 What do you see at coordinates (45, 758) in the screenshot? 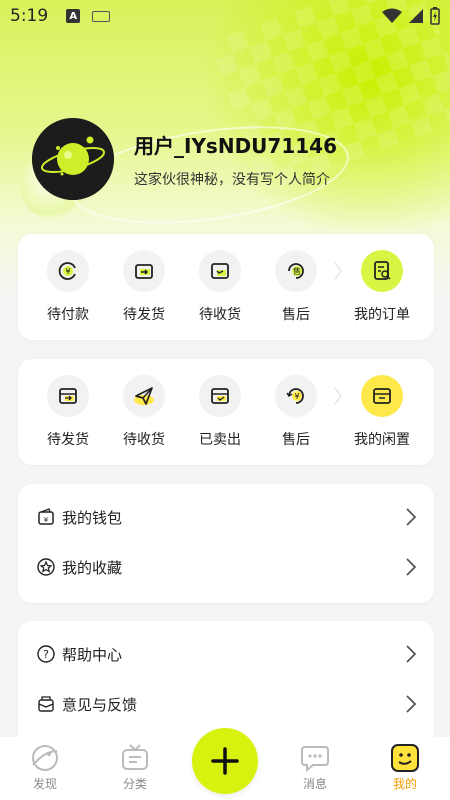
I see `compass-icon` at bounding box center [45, 758].